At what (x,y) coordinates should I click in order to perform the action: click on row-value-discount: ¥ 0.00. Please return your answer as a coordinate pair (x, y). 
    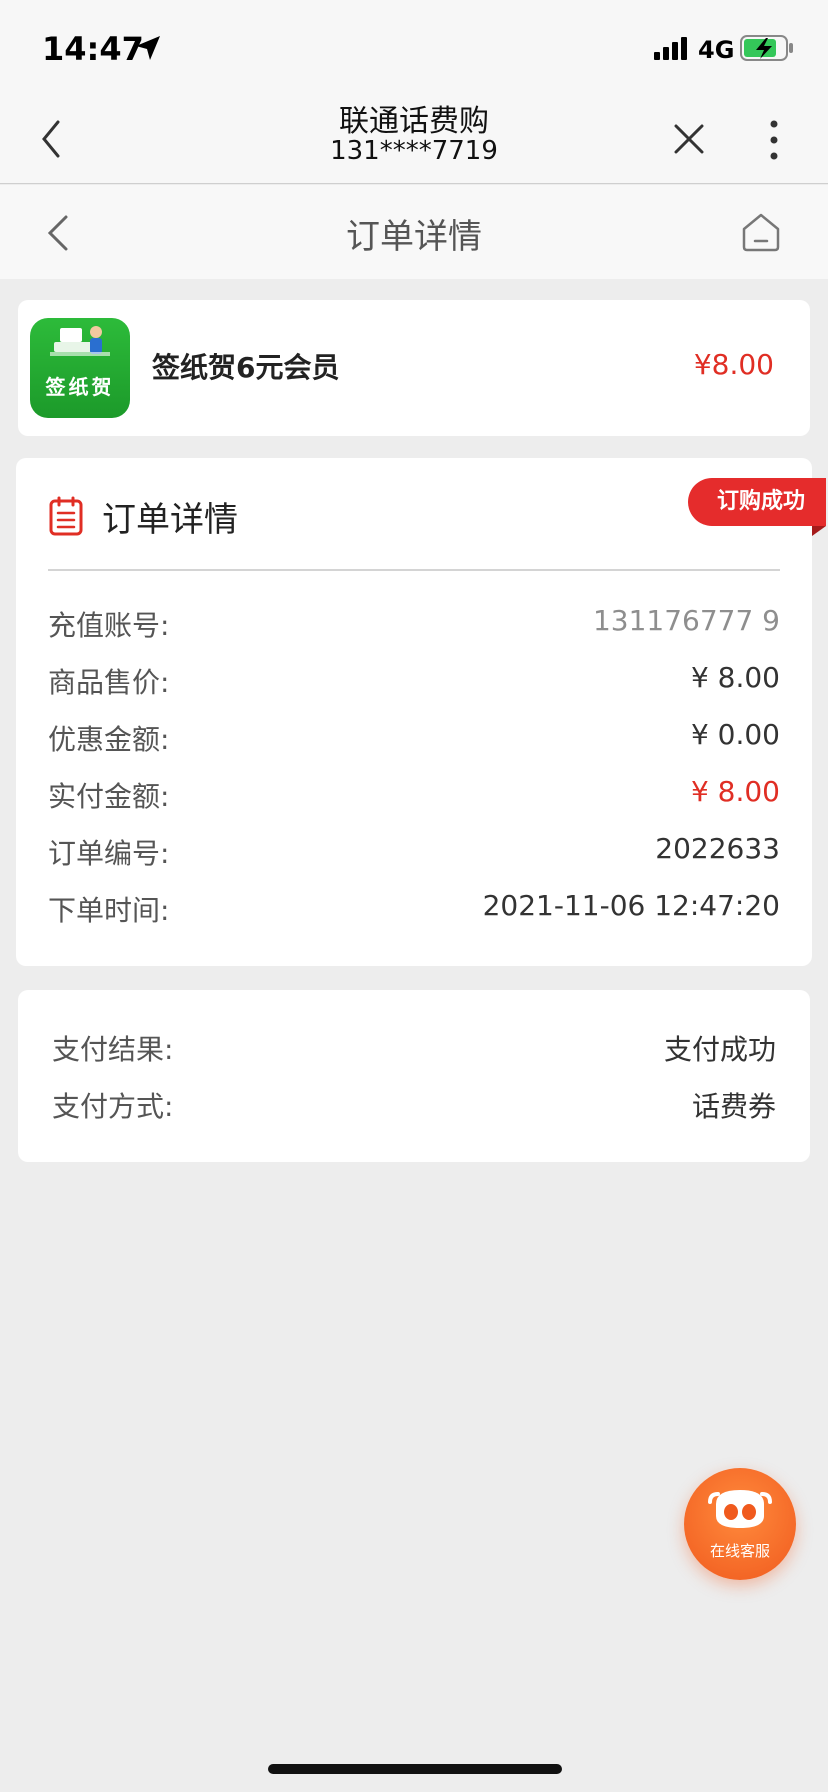
    Looking at the image, I should click on (735, 734).